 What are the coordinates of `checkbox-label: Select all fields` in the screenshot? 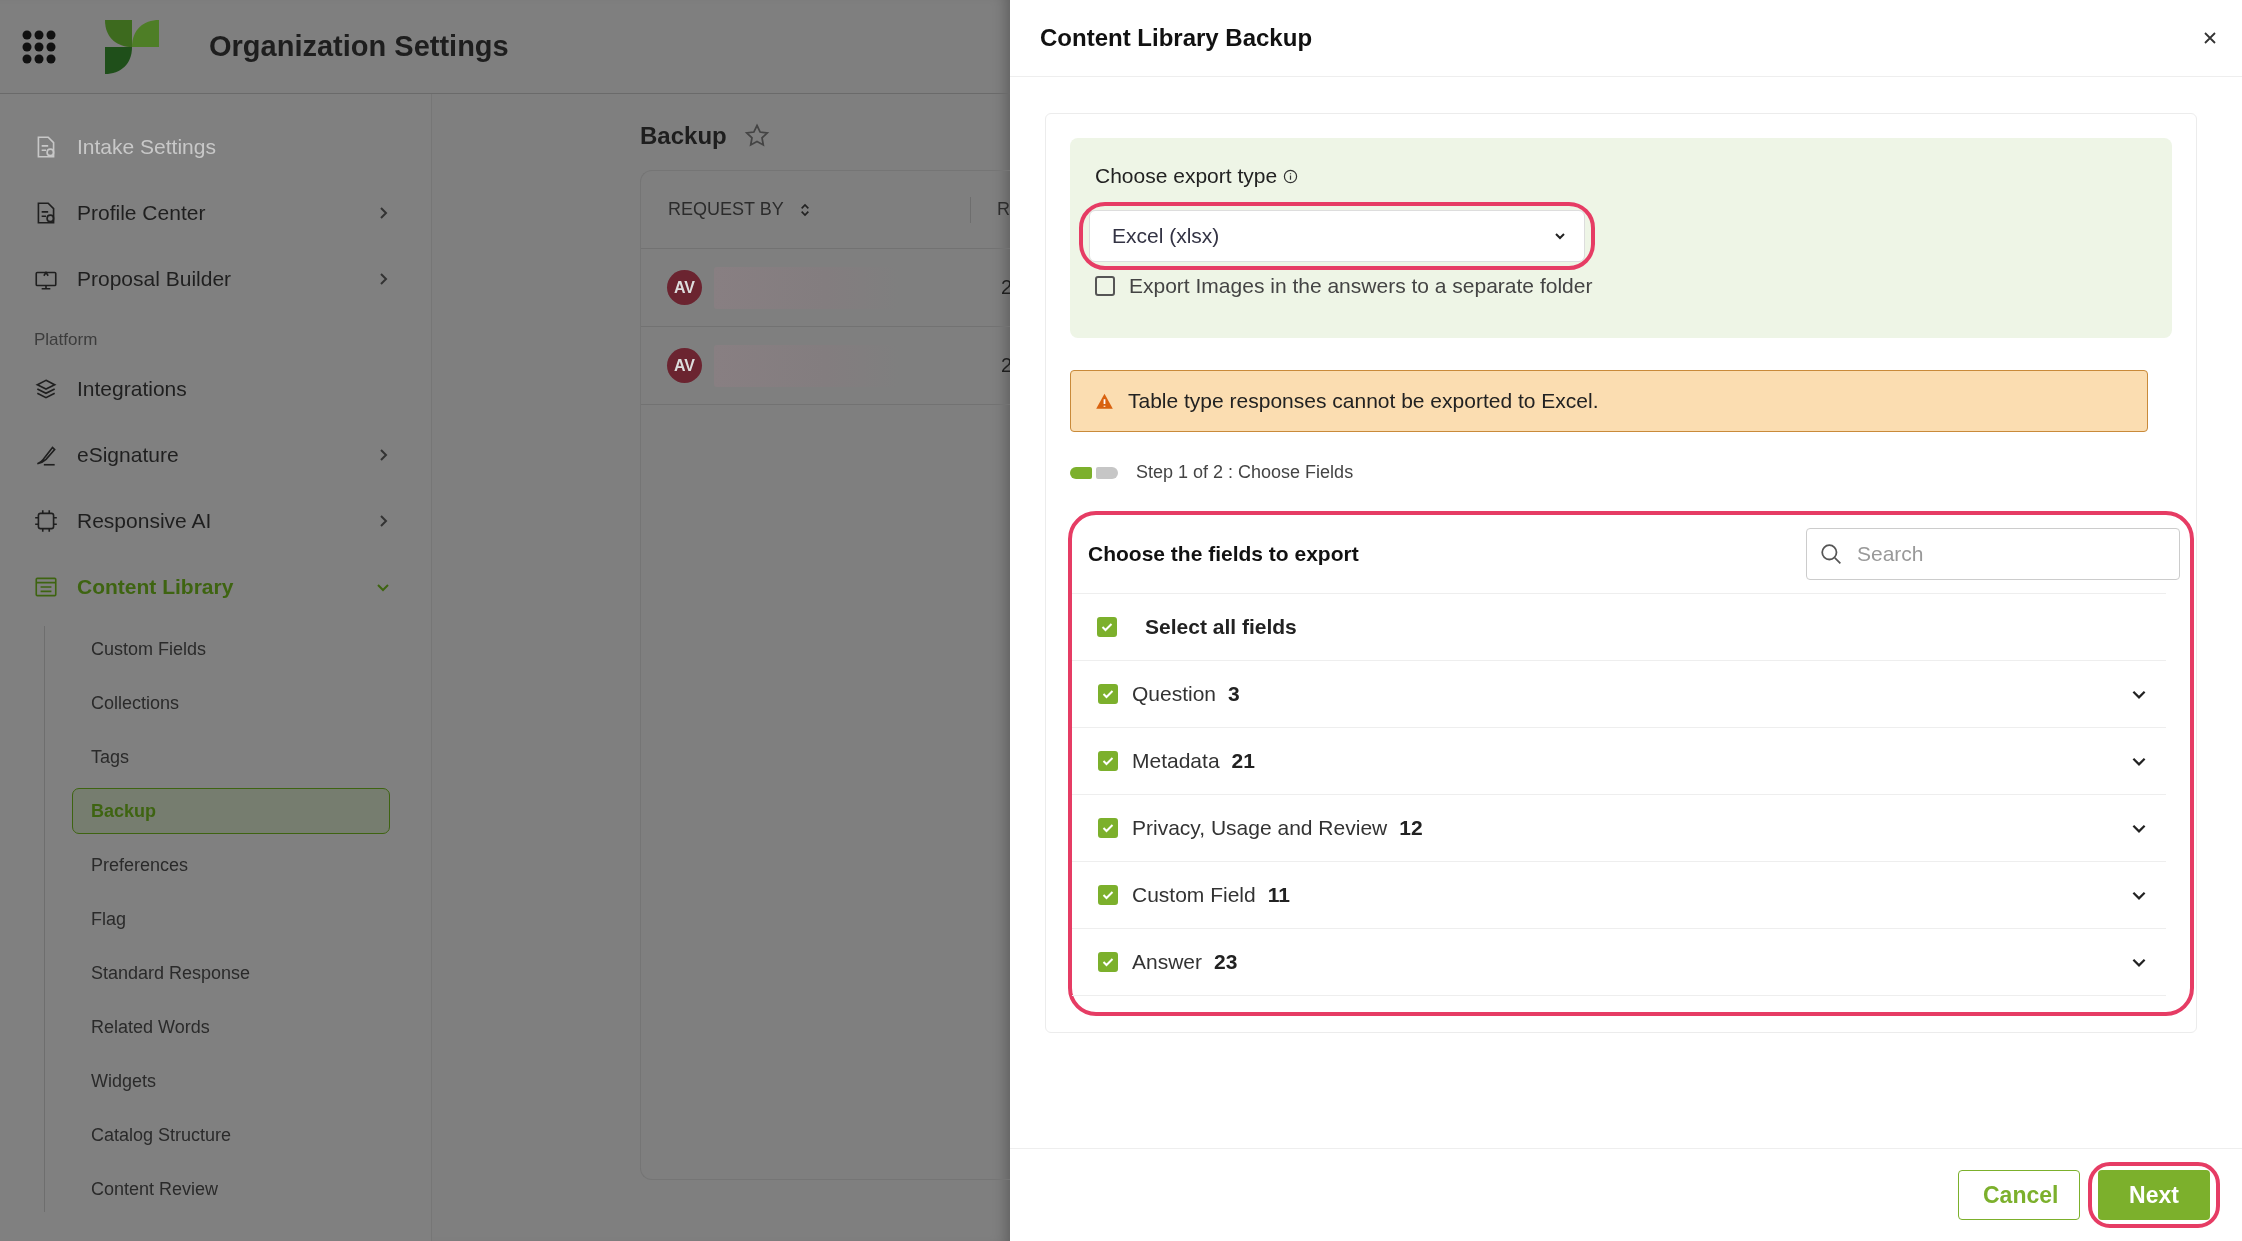 It's located at (1221, 627).